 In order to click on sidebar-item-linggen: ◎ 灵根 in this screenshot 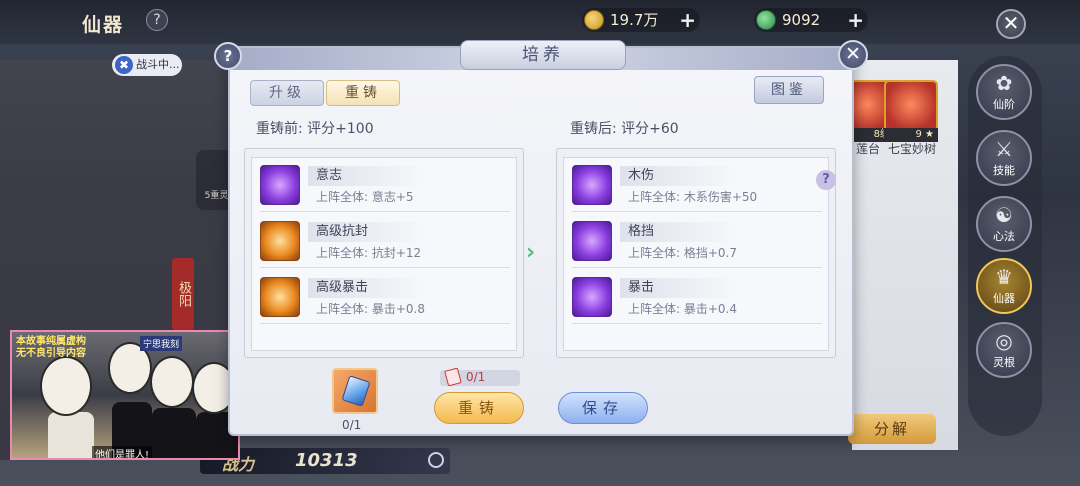, I will do `click(1004, 350)`.